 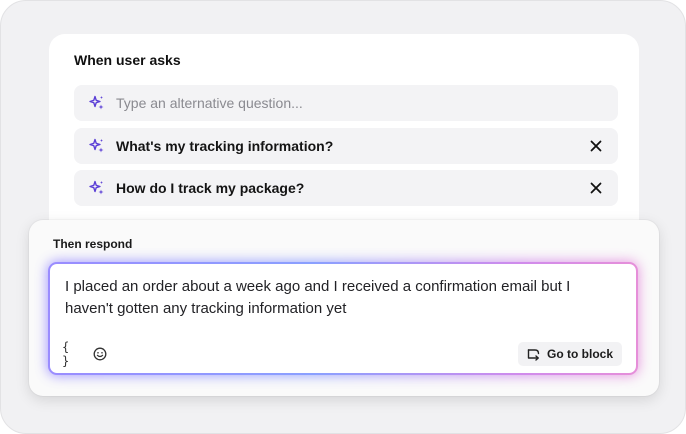 I want to click on insert-variable-button: { }, so click(x=72, y=354).